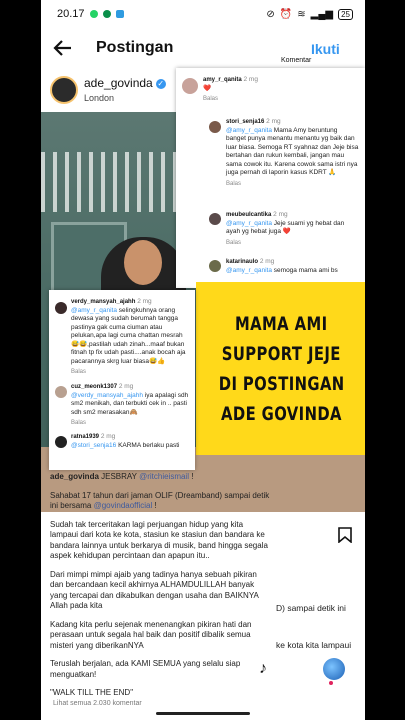  I want to click on music-icon: ♪, so click(263, 669).